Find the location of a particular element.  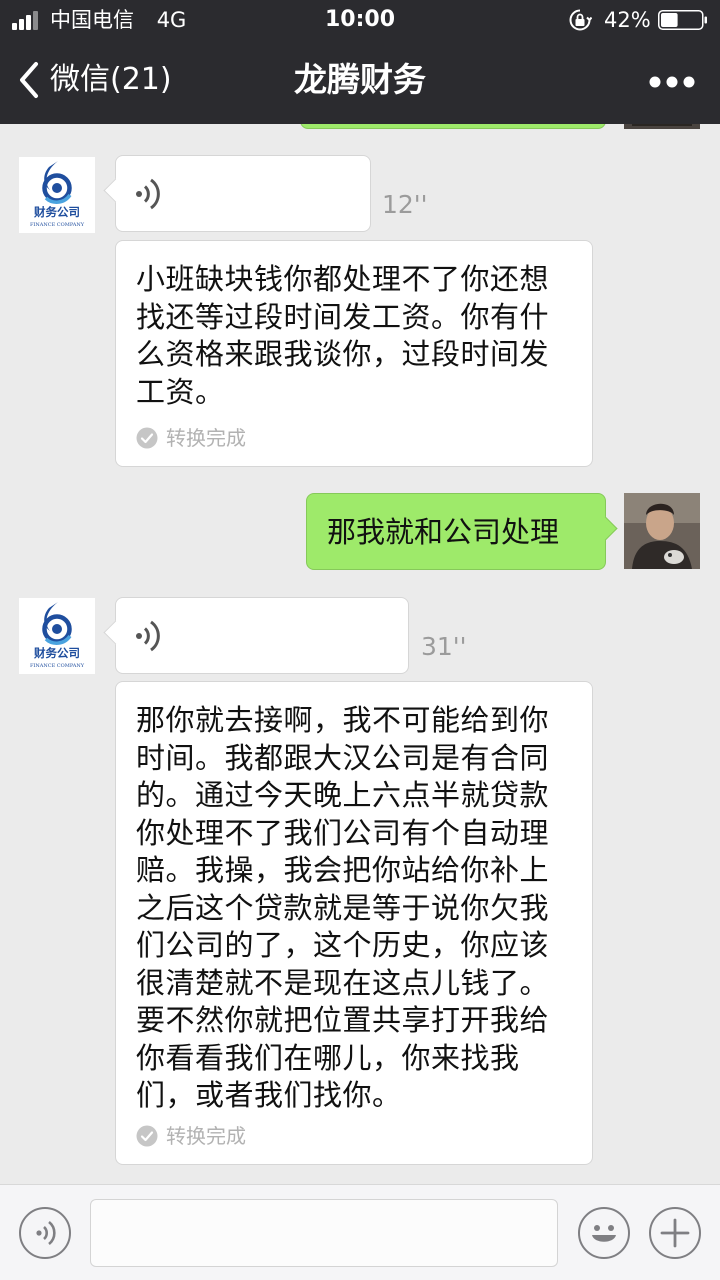

back-button: 微信(21) is located at coordinates (94, 80).